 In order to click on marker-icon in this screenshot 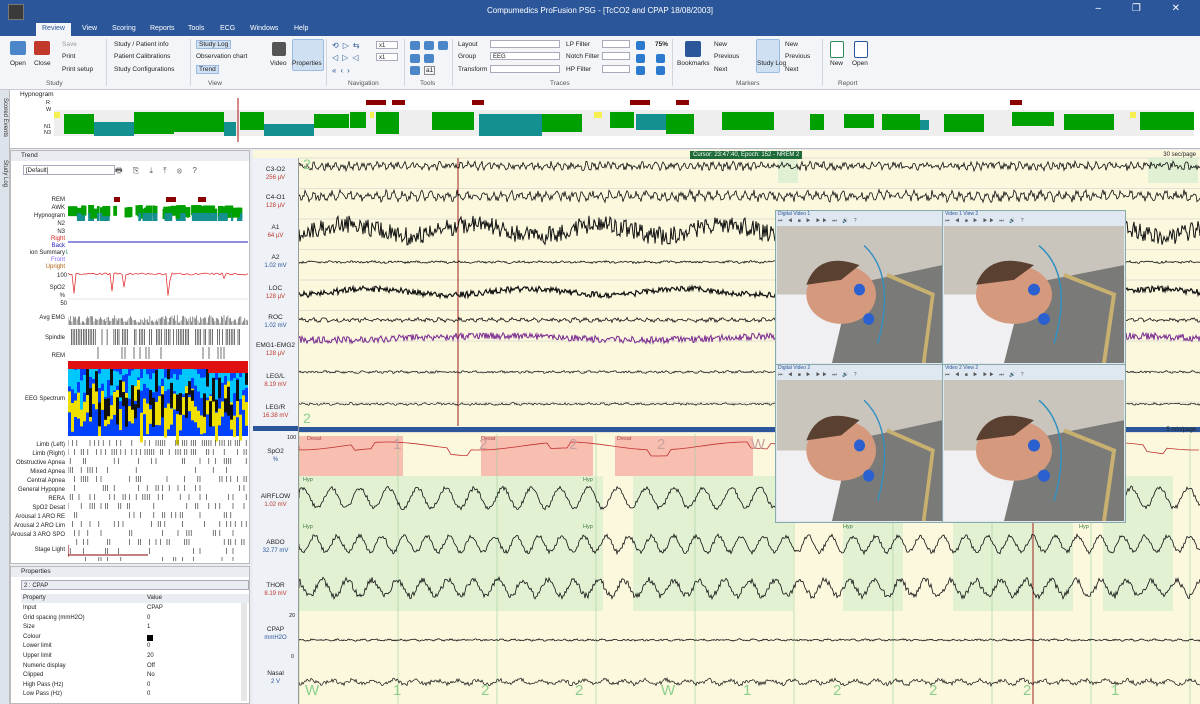, I will do `click(429, 45)`.